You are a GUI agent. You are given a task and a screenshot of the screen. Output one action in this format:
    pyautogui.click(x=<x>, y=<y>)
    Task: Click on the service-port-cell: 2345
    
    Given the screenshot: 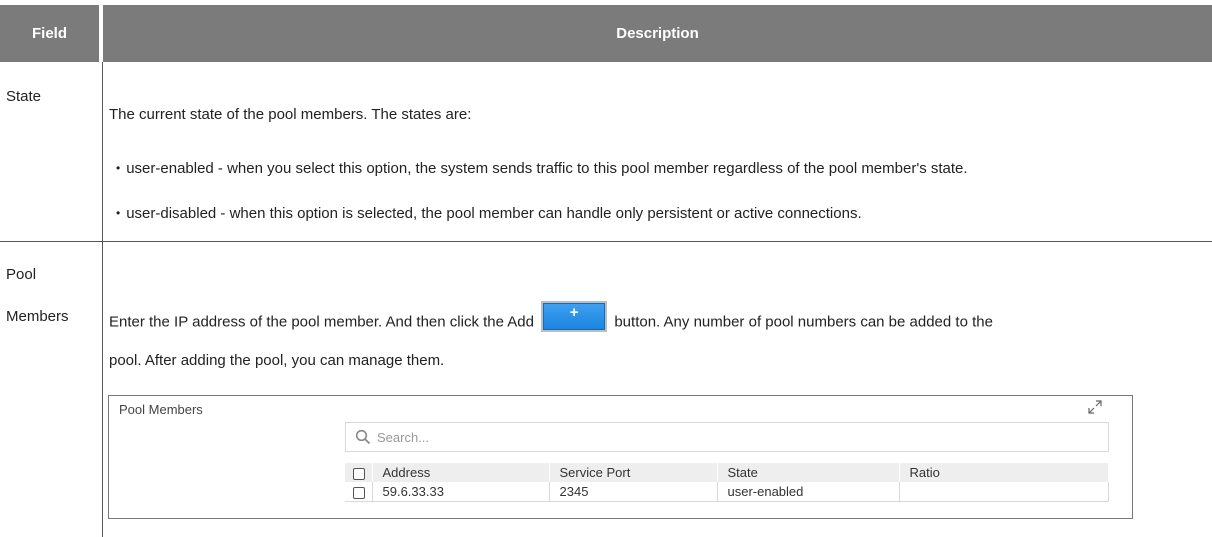 What is the action you would take?
    pyautogui.click(x=633, y=492)
    